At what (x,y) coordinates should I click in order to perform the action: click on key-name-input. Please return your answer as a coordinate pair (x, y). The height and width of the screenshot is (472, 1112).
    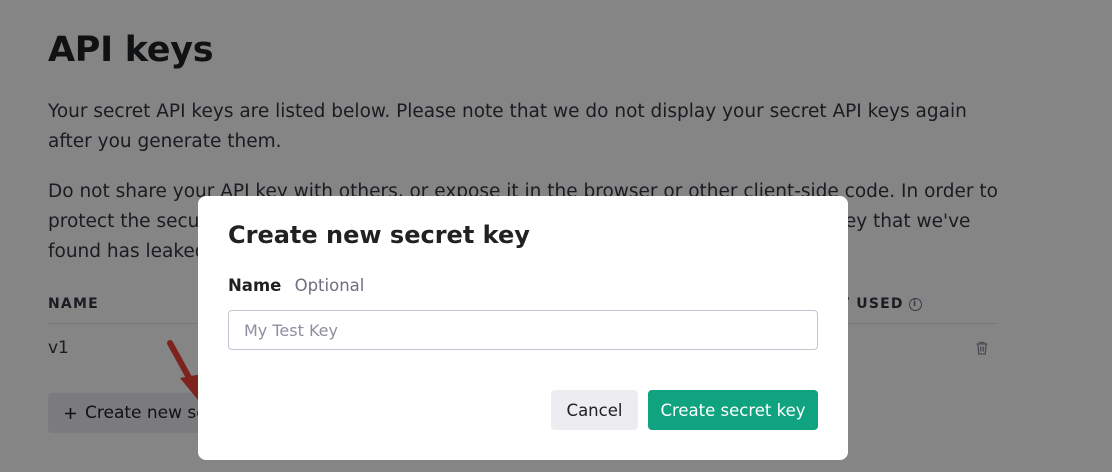
    Looking at the image, I should click on (523, 330).